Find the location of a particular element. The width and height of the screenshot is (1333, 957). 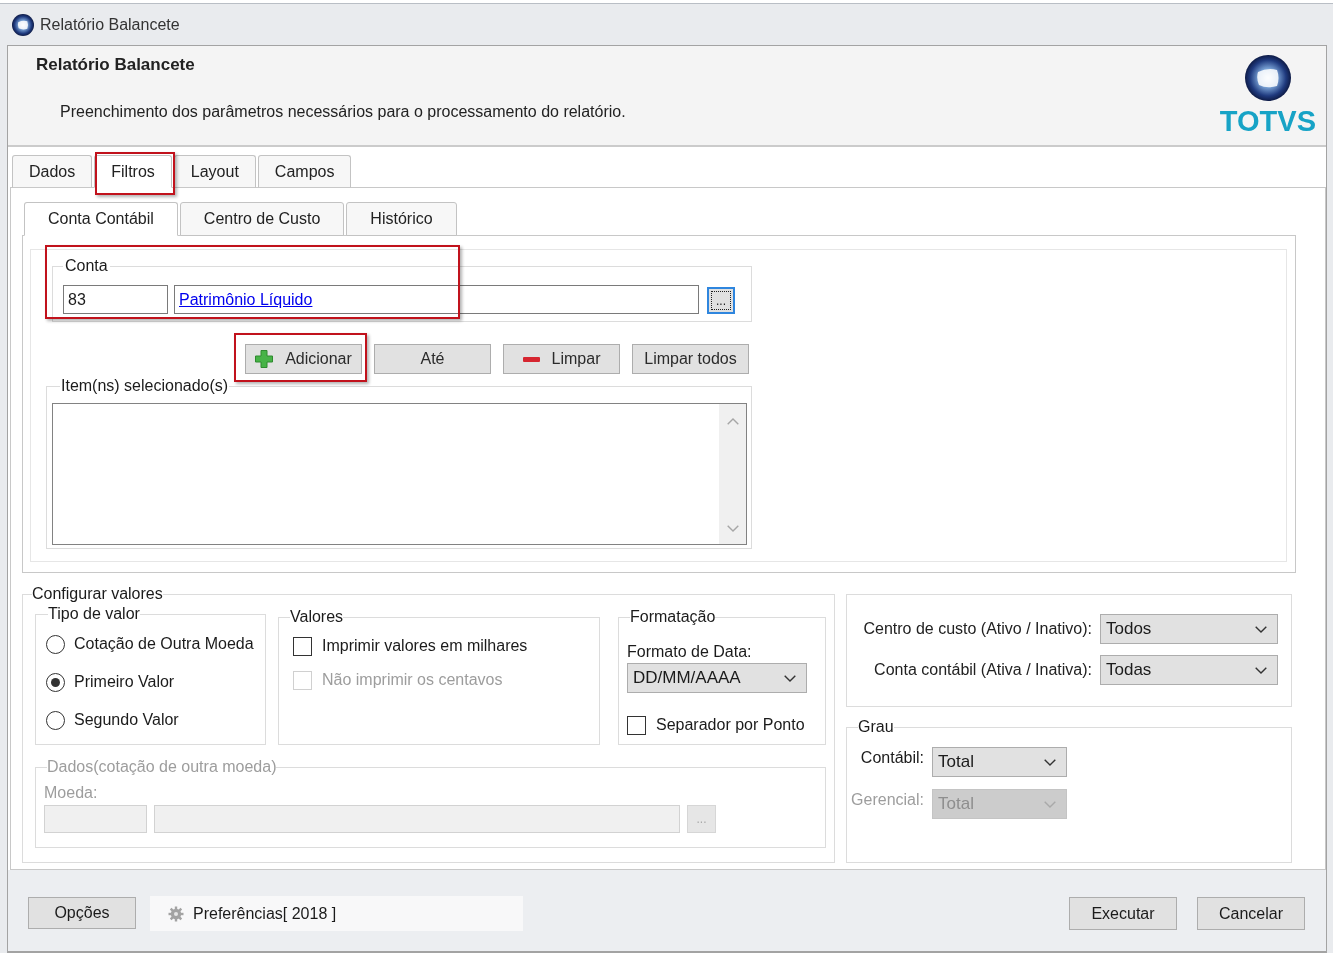

group-label: Tipo de valor is located at coordinates (94, 614).